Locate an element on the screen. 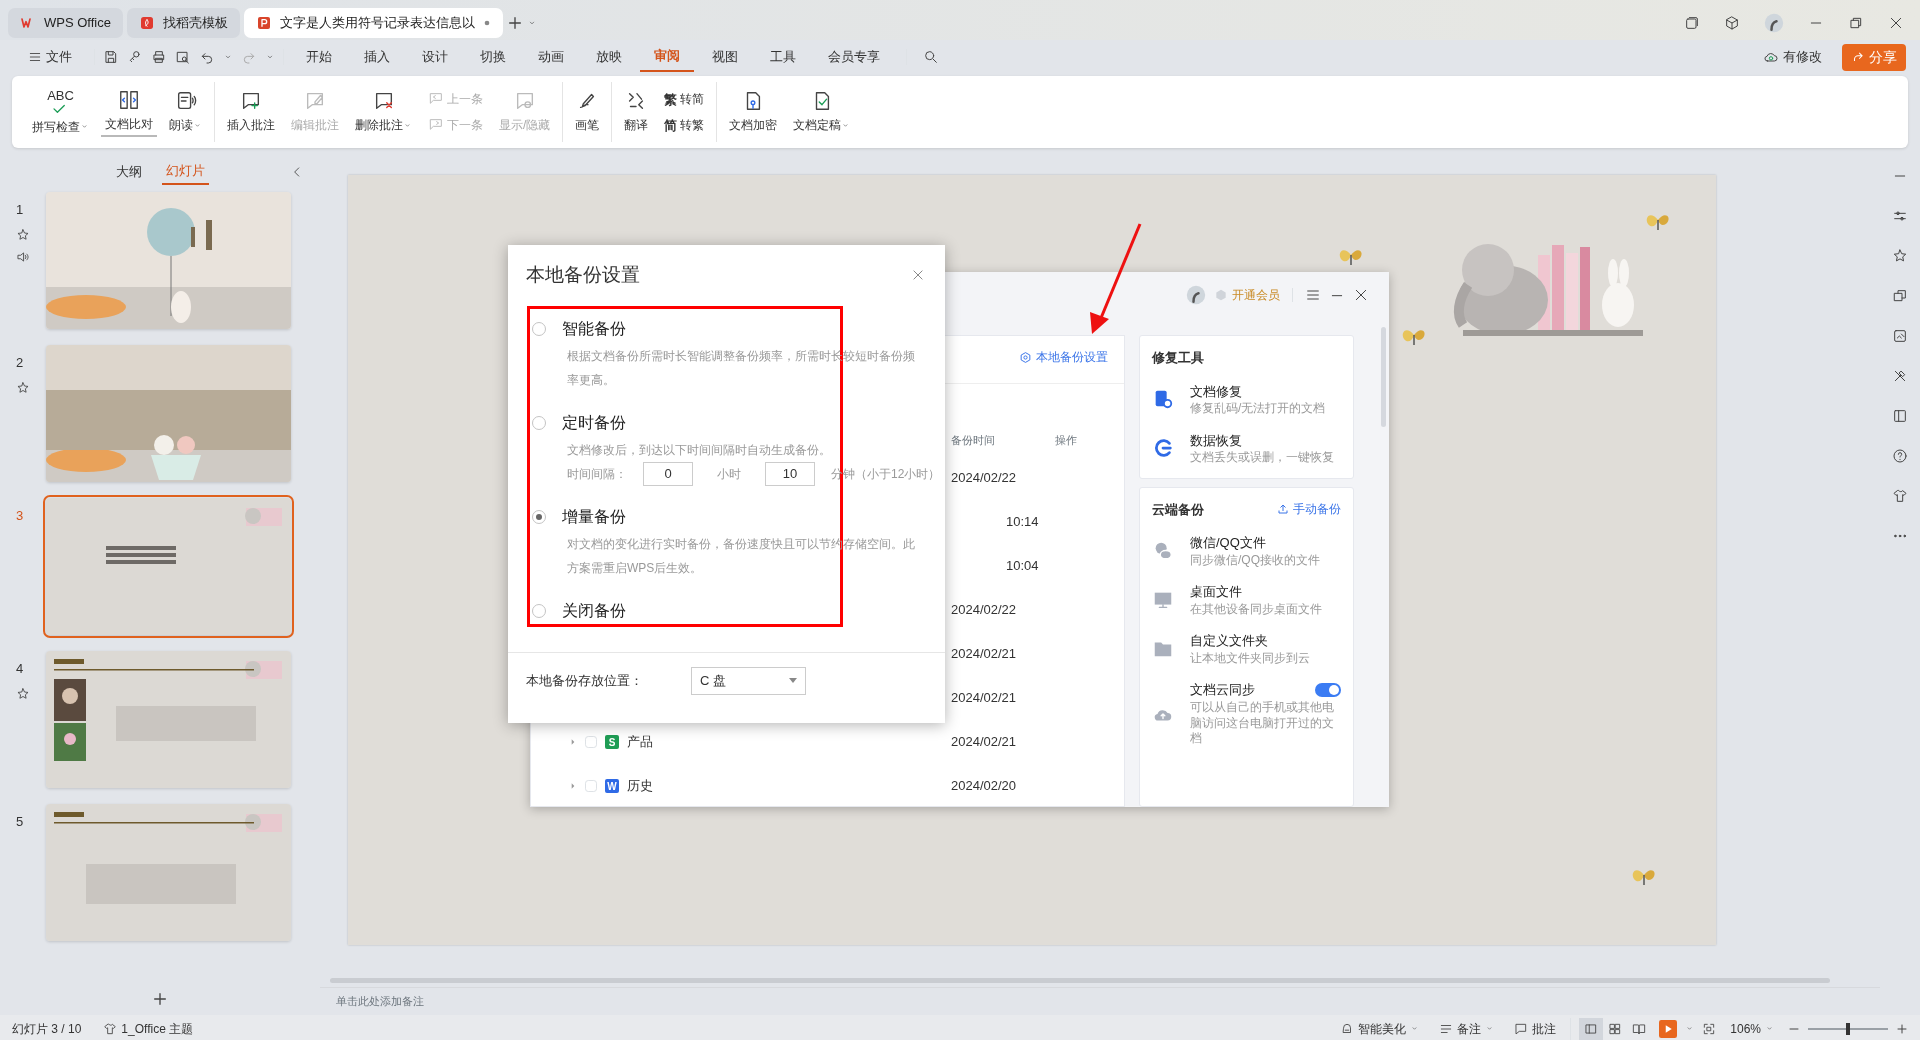 This screenshot has height=1040, width=1920. cloud-option-title: 桌面文件 is located at coordinates (1216, 592).